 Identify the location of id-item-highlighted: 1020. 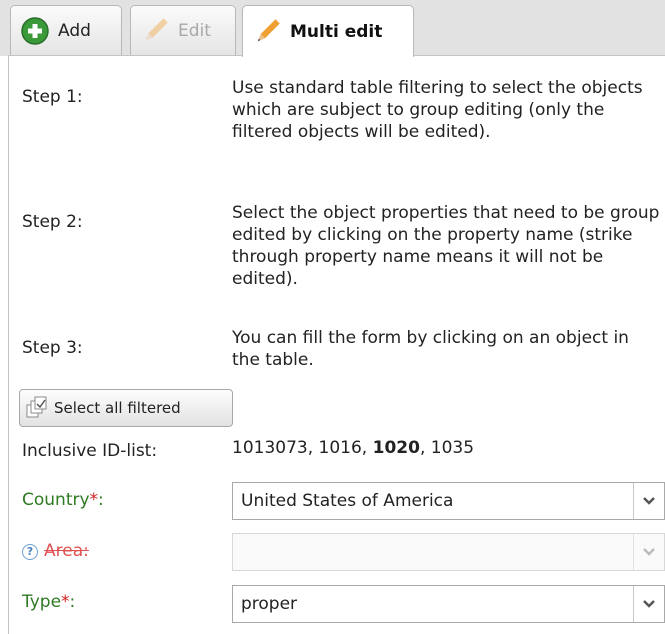
(396, 448).